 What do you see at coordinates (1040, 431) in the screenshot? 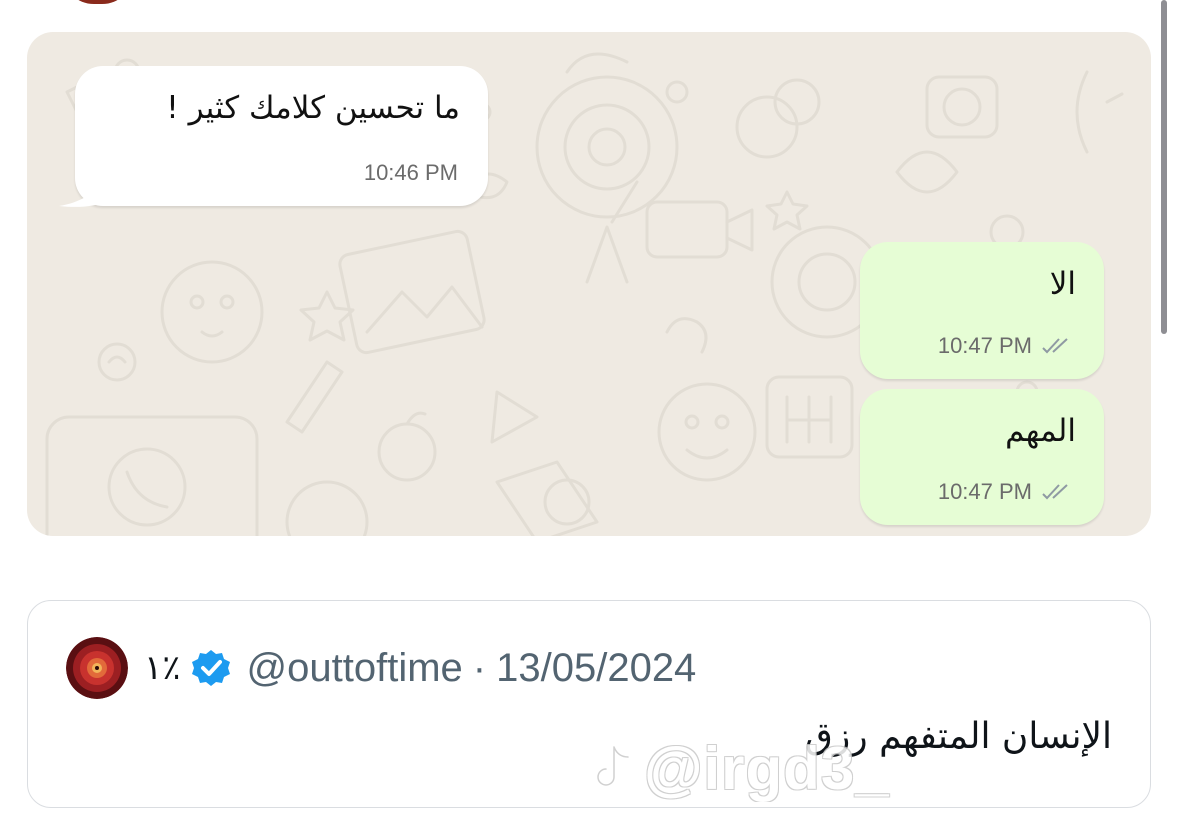
I see `message-text: المهم` at bounding box center [1040, 431].